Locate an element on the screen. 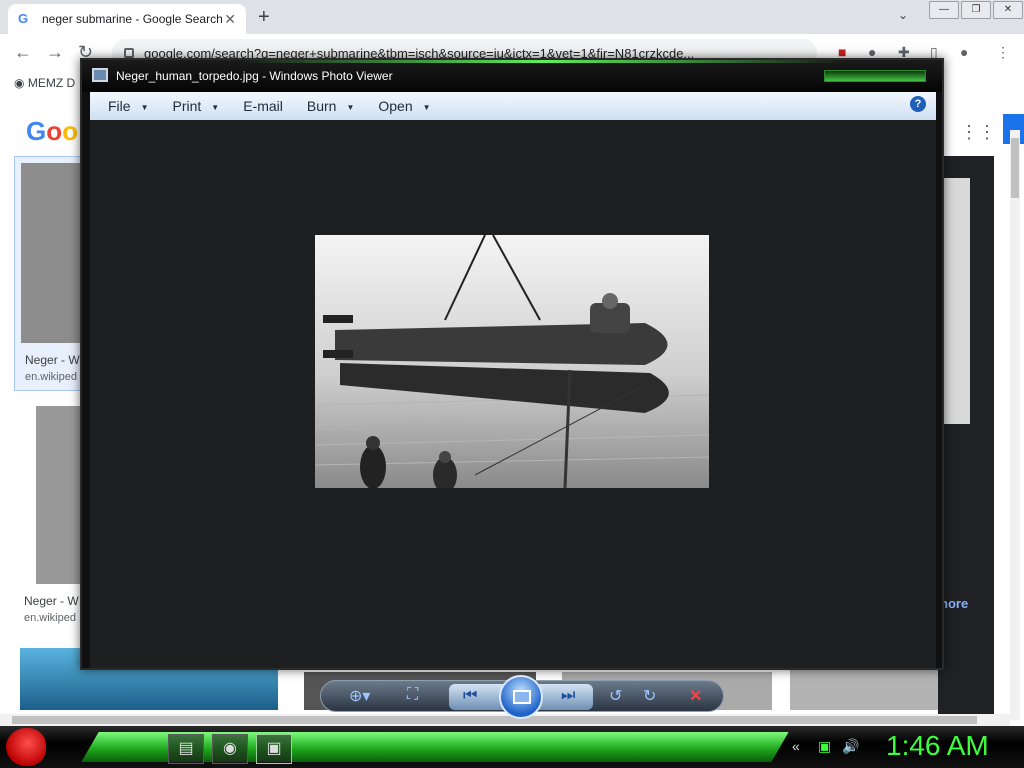  tab-title: neger submarine - Google Search is located at coordinates (132, 19).